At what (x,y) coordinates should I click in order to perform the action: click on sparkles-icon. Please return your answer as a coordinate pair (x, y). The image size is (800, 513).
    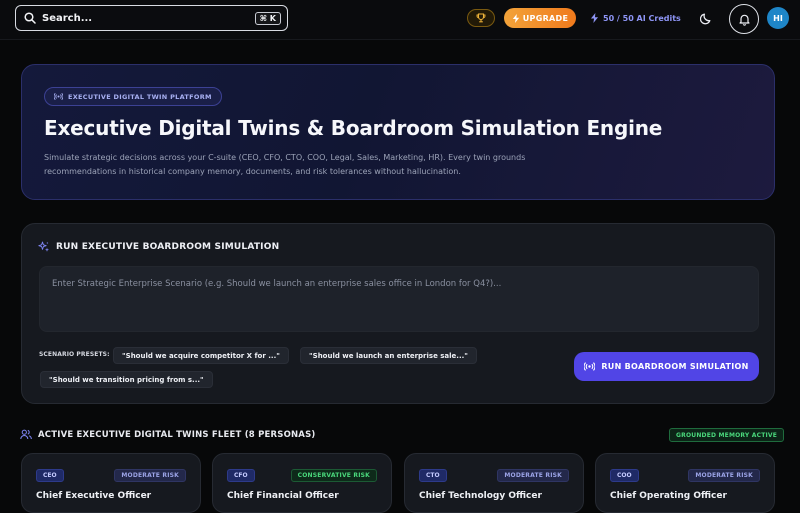
    Looking at the image, I should click on (43, 246).